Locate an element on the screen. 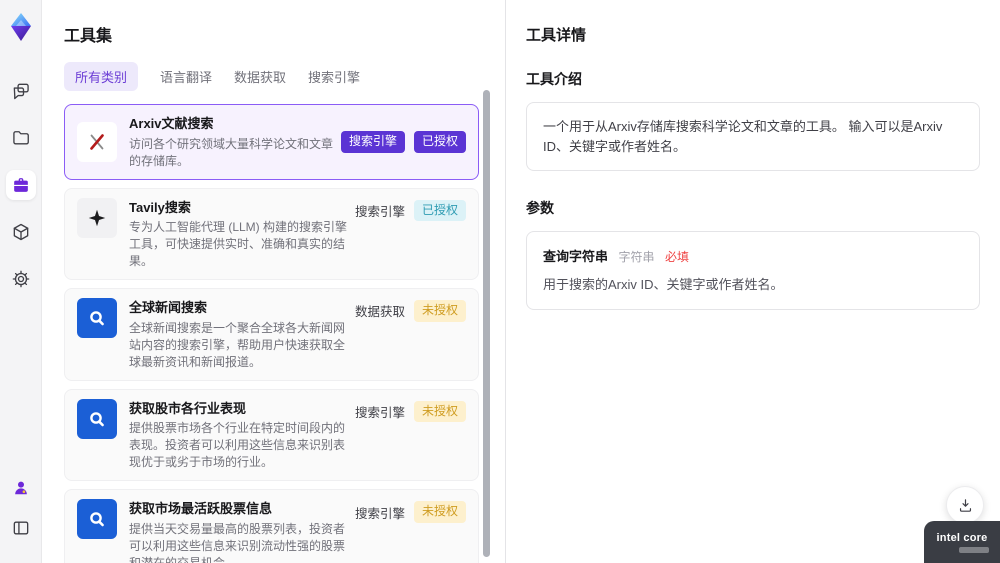 This screenshot has height=563, width=1000. page-title: 工具集 is located at coordinates (88, 36).